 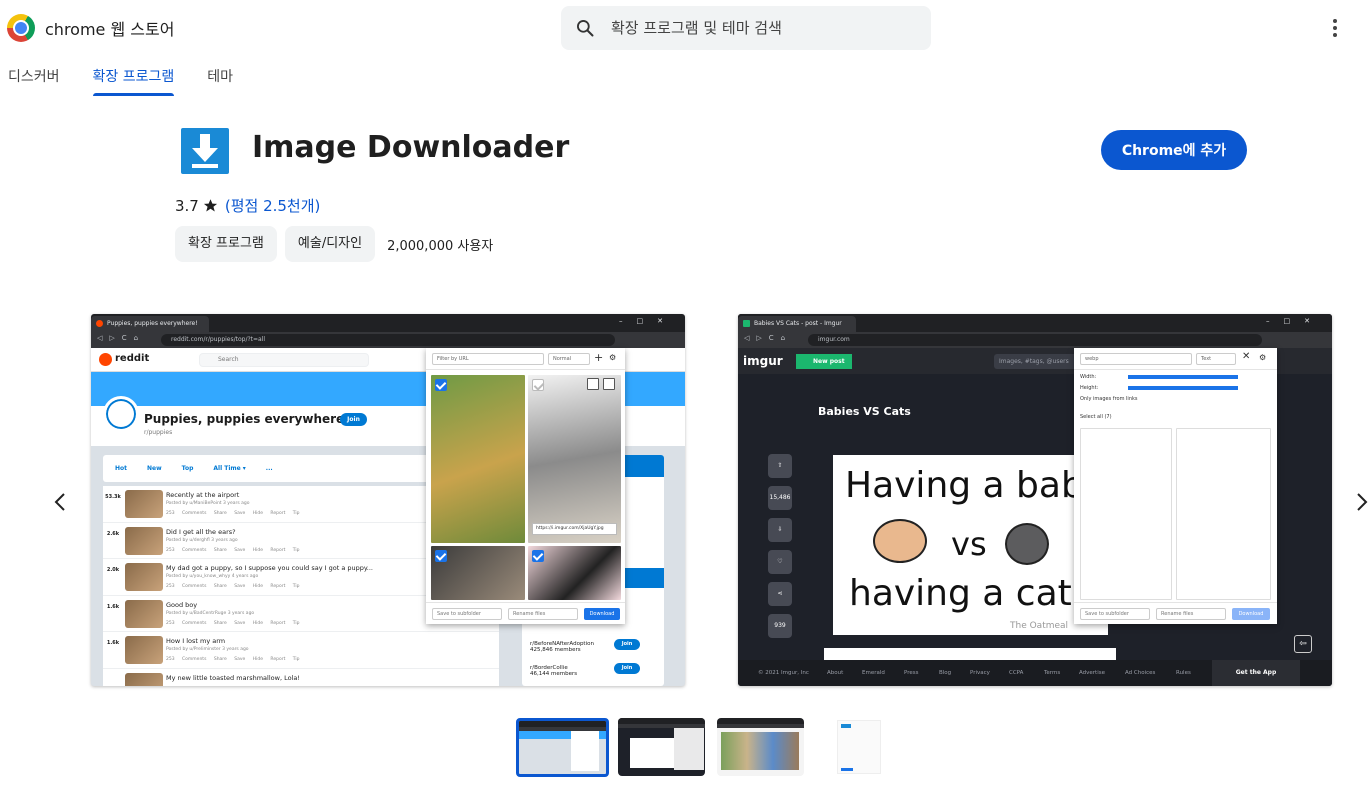 What do you see at coordinates (1256, 673) in the screenshot?
I see `get-app-button: Get the App` at bounding box center [1256, 673].